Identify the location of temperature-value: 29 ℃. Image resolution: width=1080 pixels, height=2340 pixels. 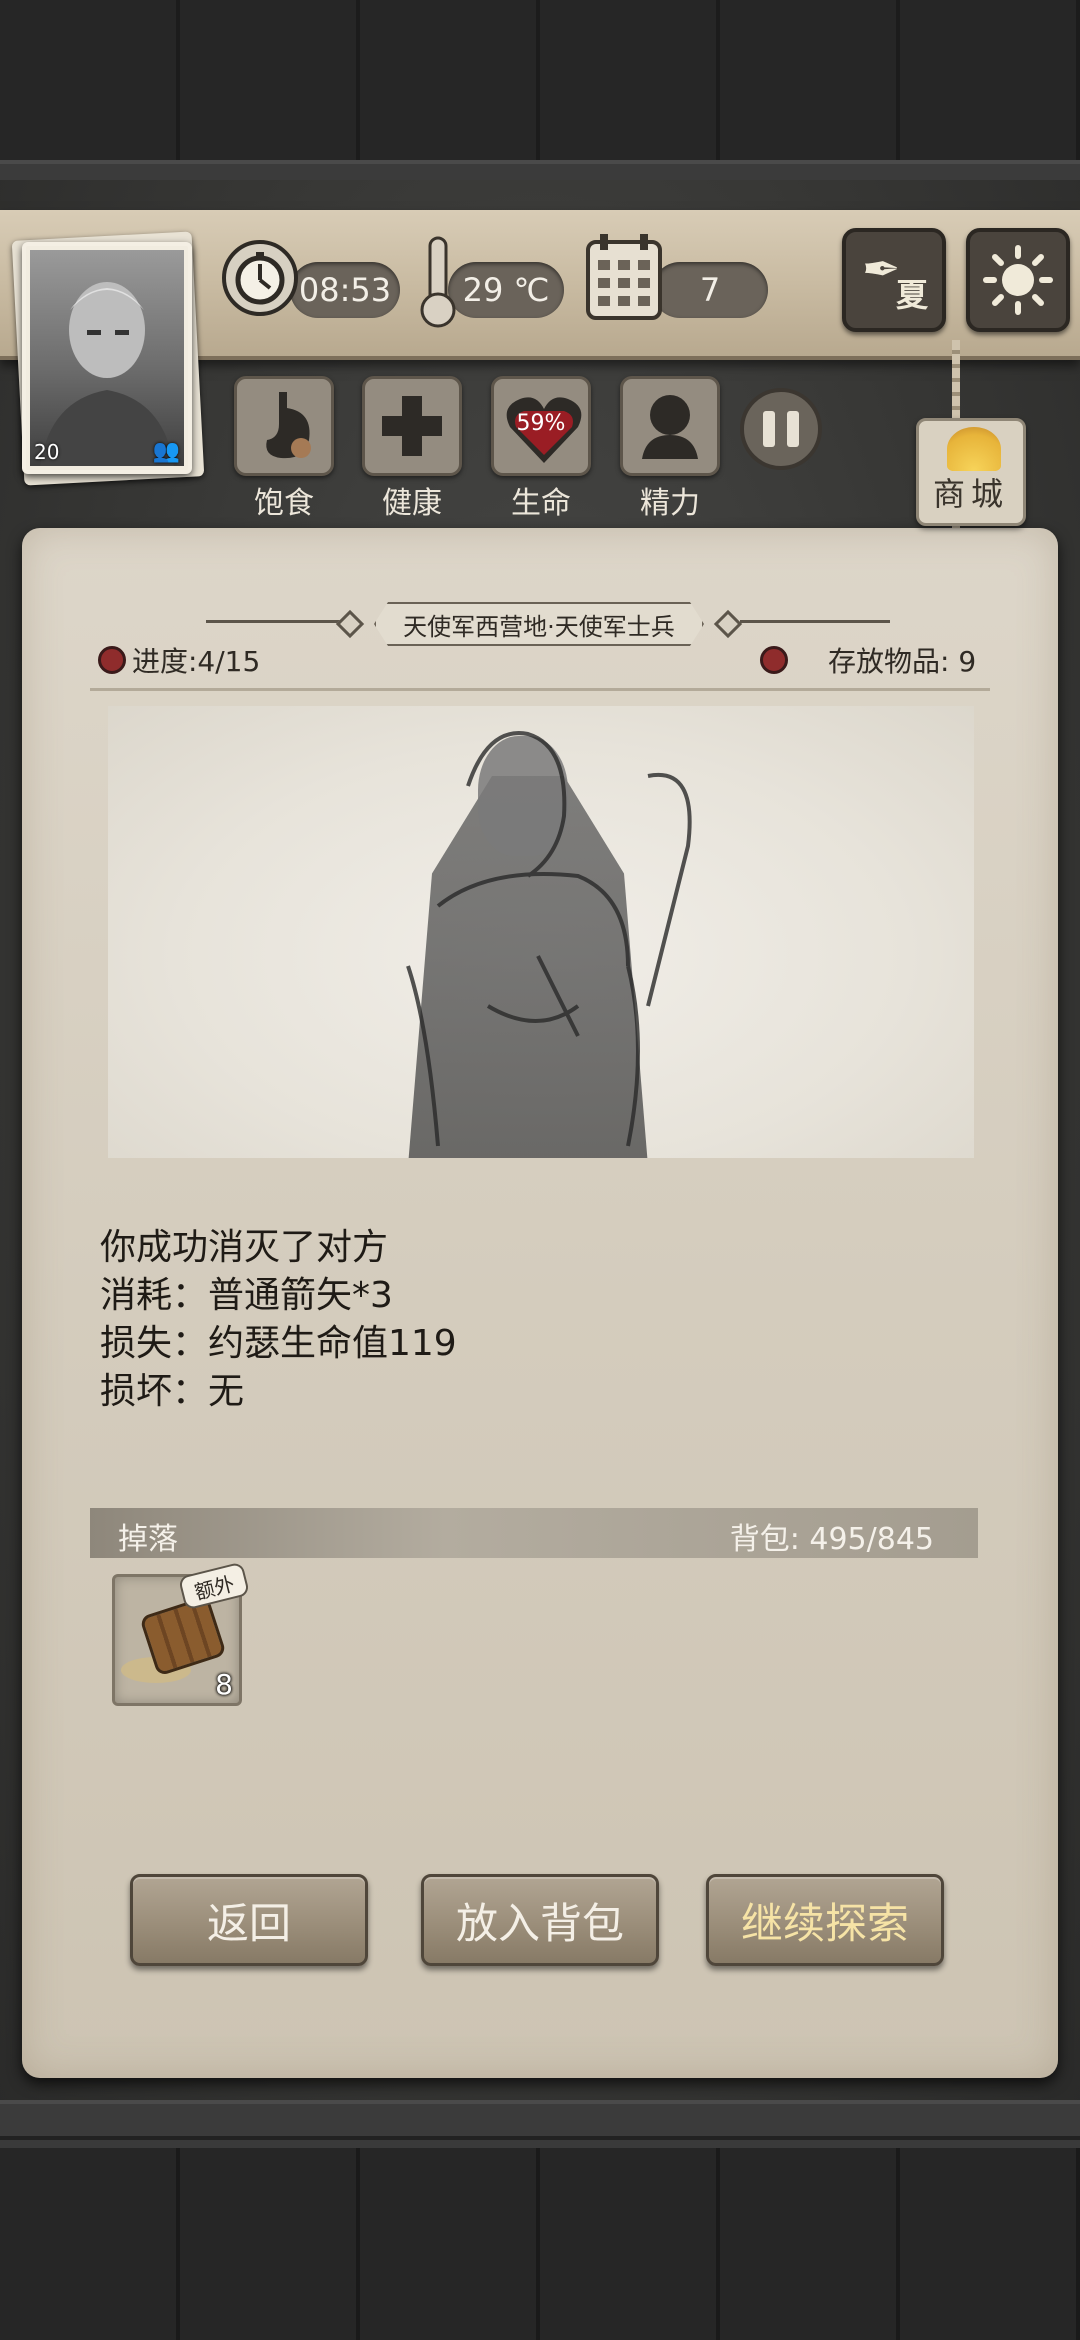
(506, 290).